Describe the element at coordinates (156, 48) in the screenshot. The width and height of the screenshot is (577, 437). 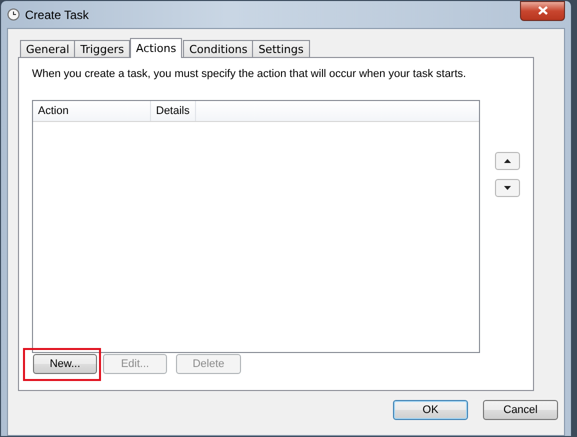
I see `tab: Actions` at that location.